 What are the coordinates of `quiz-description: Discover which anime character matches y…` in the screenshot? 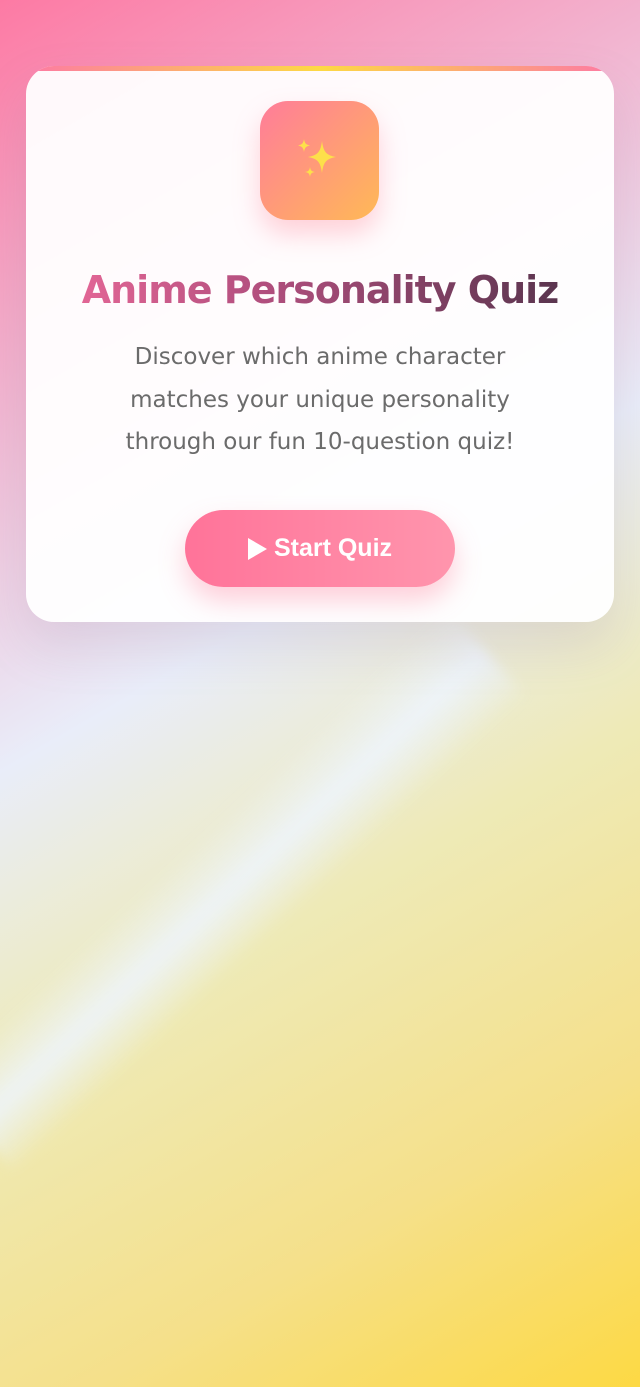 It's located at (320, 399).